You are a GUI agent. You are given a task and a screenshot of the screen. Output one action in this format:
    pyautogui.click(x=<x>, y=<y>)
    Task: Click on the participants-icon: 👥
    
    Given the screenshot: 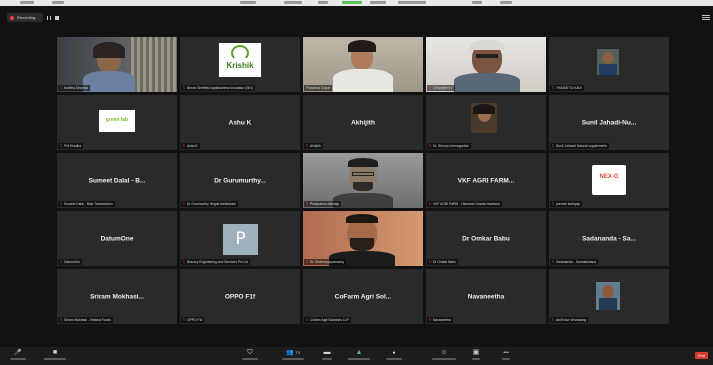 What is the action you would take?
    pyautogui.click(x=290, y=353)
    